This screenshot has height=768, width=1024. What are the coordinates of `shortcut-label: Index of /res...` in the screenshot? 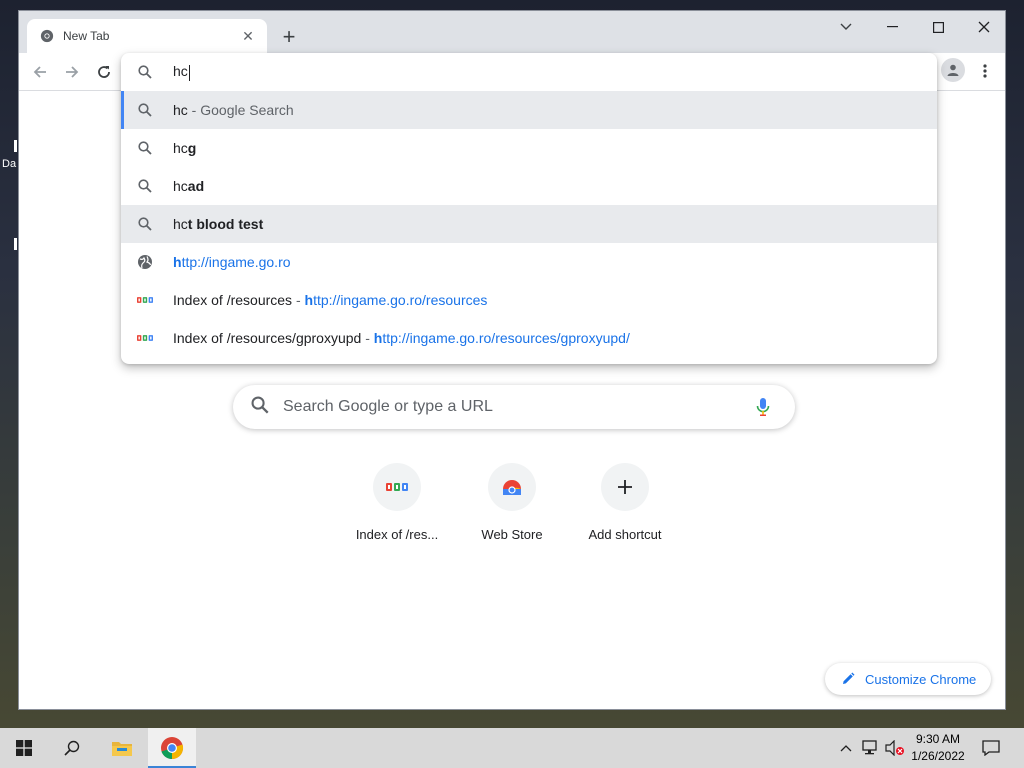 It's located at (397, 534).